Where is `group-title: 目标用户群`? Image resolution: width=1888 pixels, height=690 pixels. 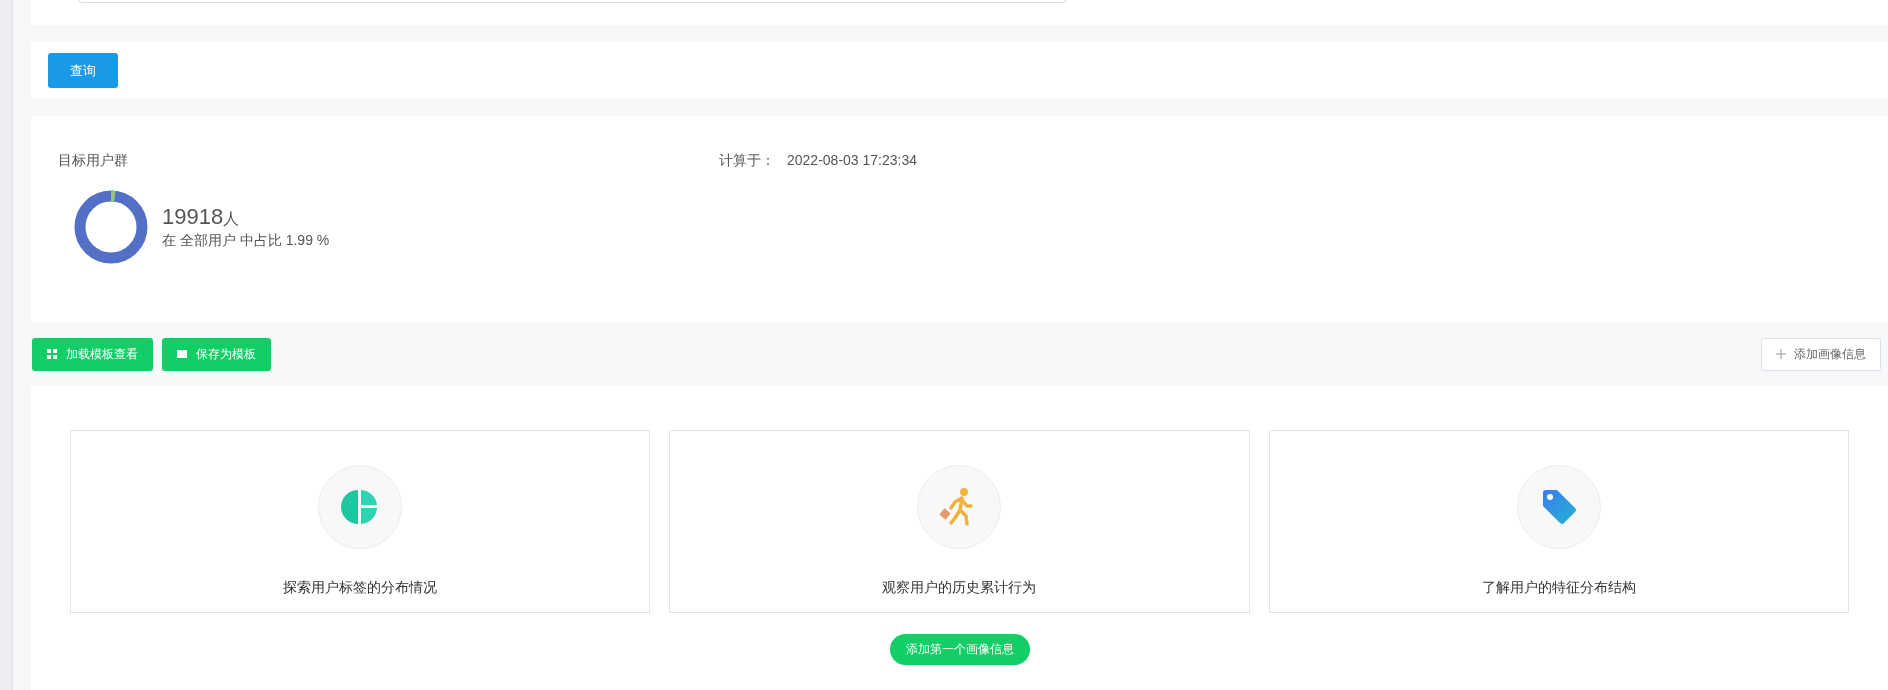 group-title: 目标用户群 is located at coordinates (93, 161).